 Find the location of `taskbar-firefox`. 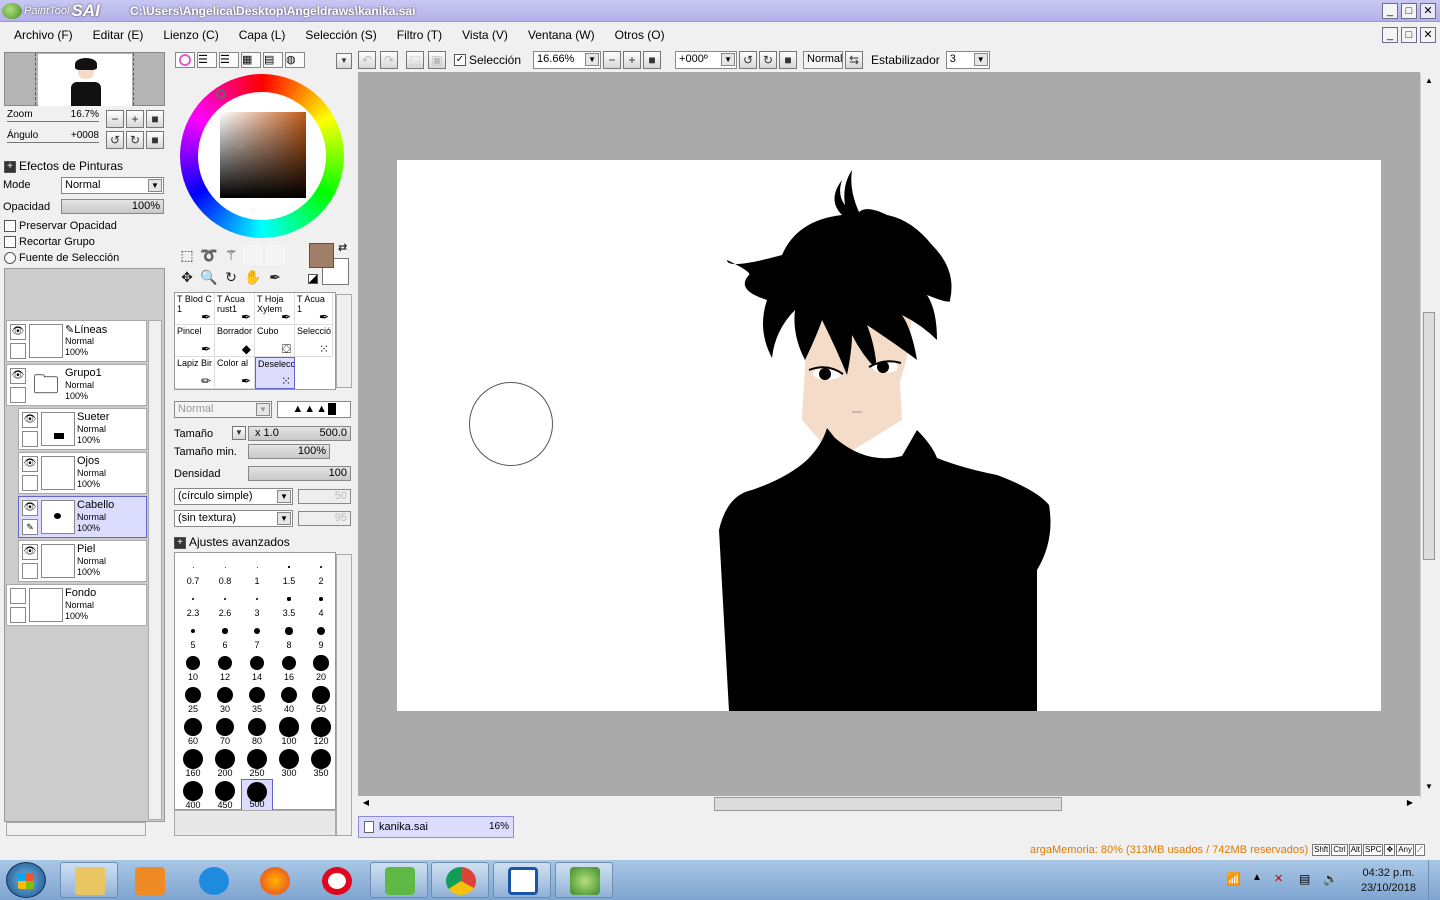

taskbar-firefox is located at coordinates (274, 880).